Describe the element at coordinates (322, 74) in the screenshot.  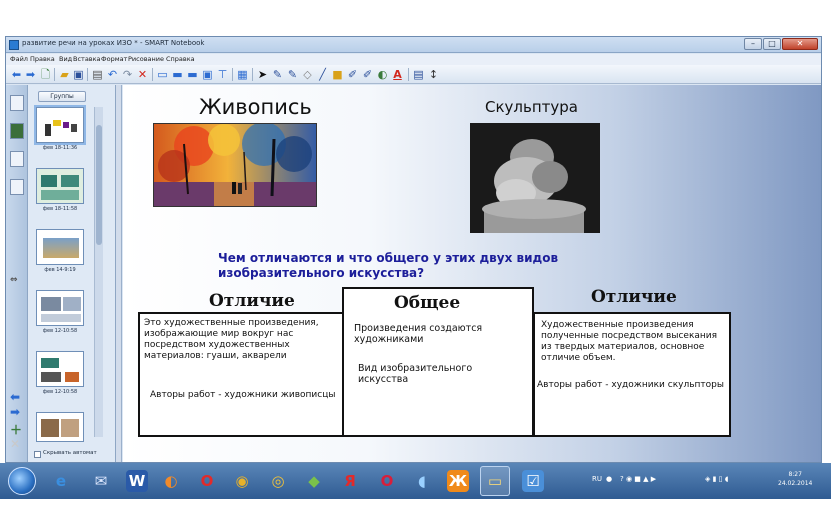
I see `line-icon: ╱` at that location.